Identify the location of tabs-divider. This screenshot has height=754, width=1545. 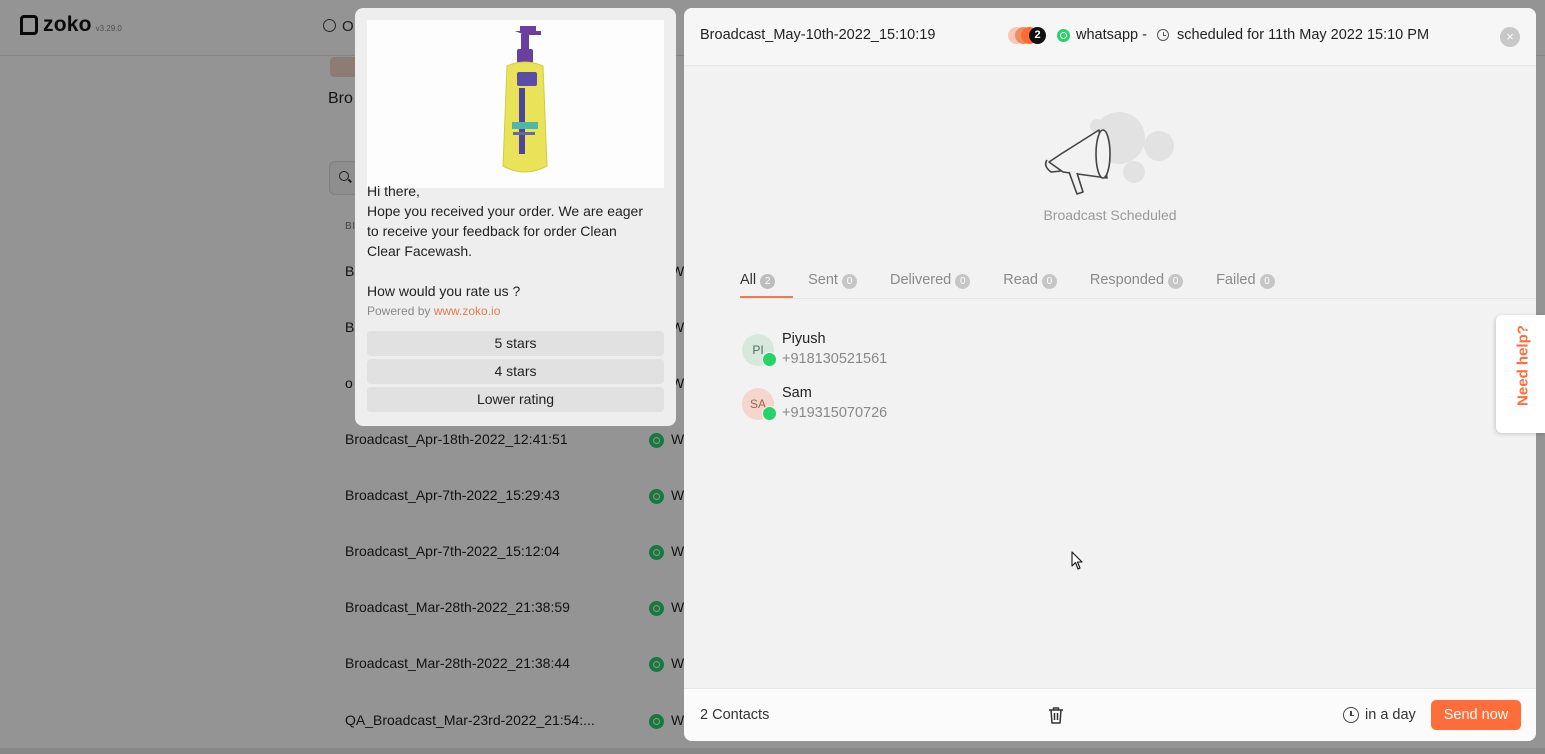
(1138, 298).